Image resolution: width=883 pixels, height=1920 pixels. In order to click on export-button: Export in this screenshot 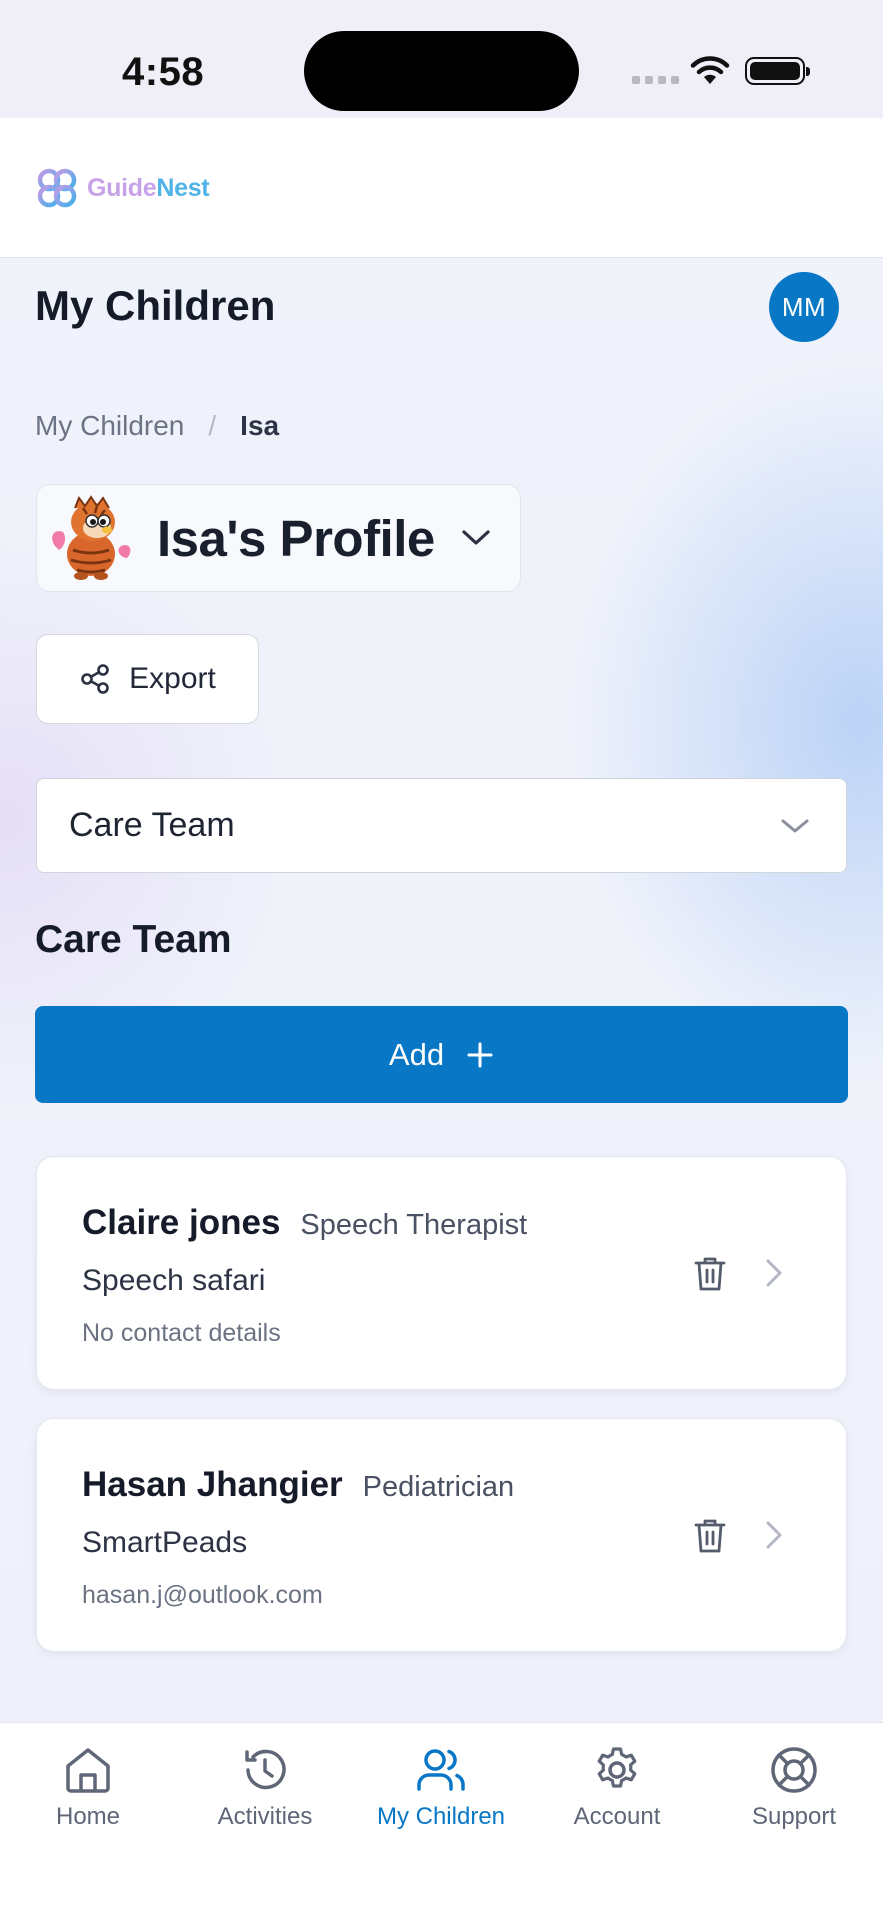, I will do `click(147, 679)`.